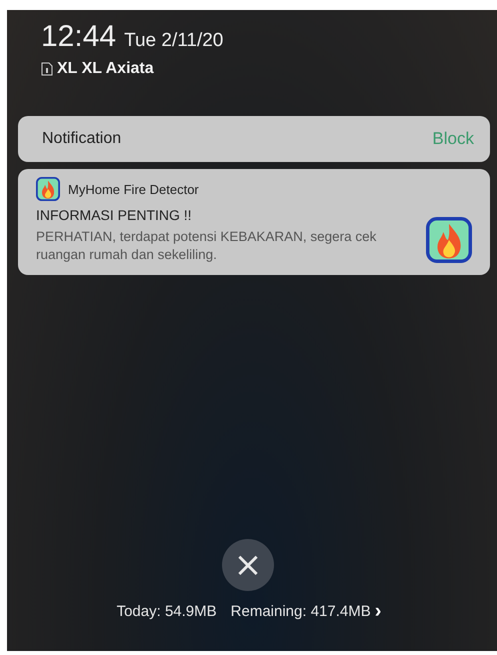 This screenshot has height=655, width=497. Describe the element at coordinates (105, 69) in the screenshot. I see `carrier-name: XL XL Axiata` at that location.